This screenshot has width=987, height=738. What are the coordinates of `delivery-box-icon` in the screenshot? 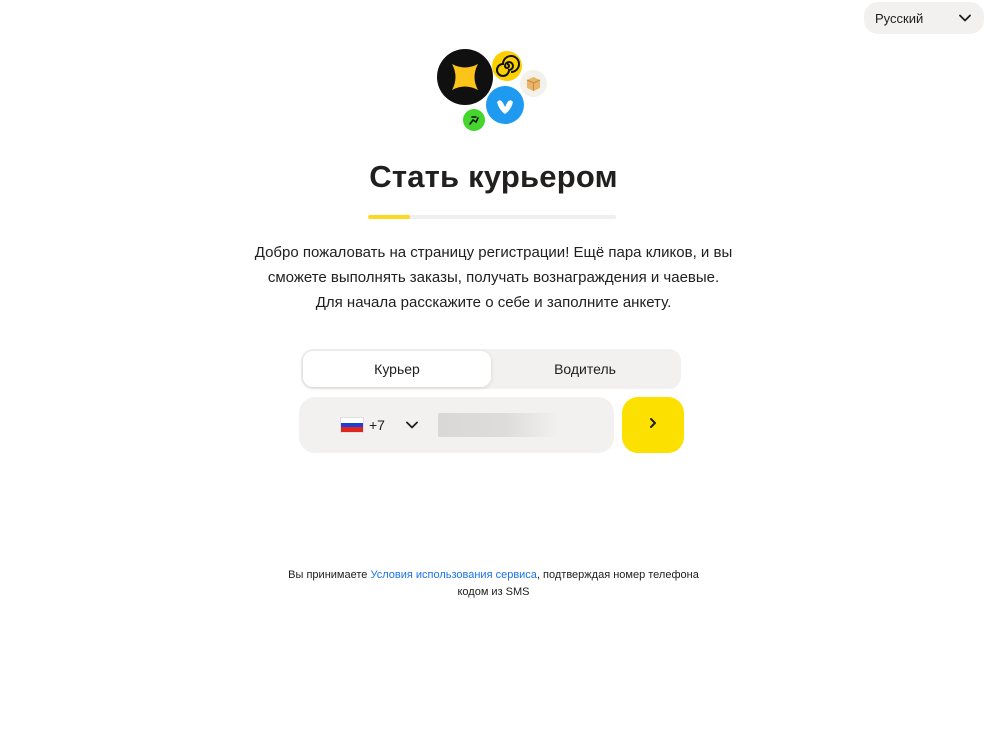 It's located at (533, 83).